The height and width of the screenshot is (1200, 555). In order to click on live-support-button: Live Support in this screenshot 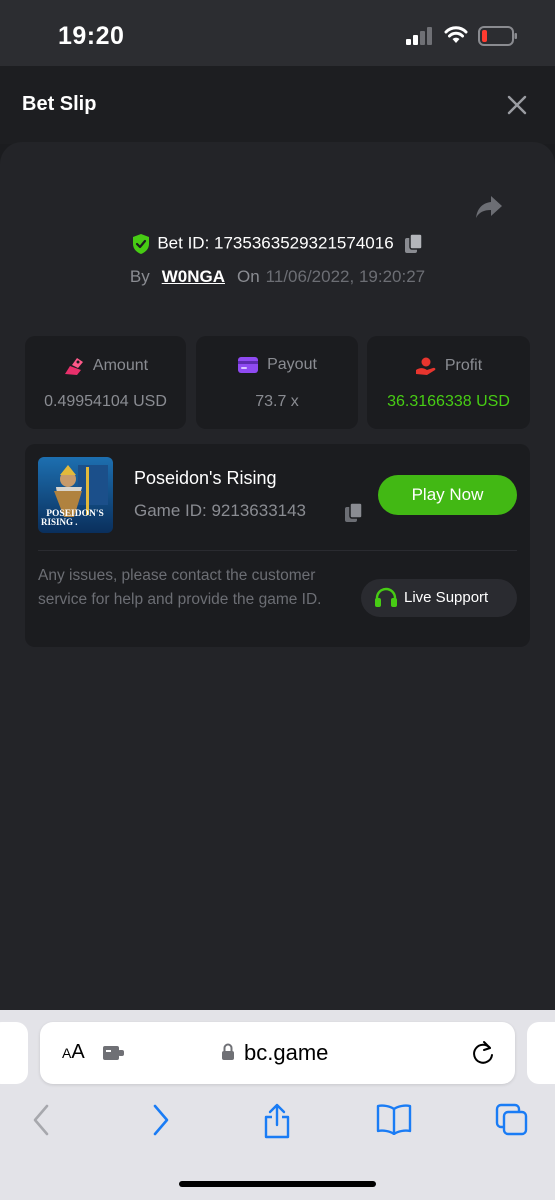, I will do `click(439, 598)`.